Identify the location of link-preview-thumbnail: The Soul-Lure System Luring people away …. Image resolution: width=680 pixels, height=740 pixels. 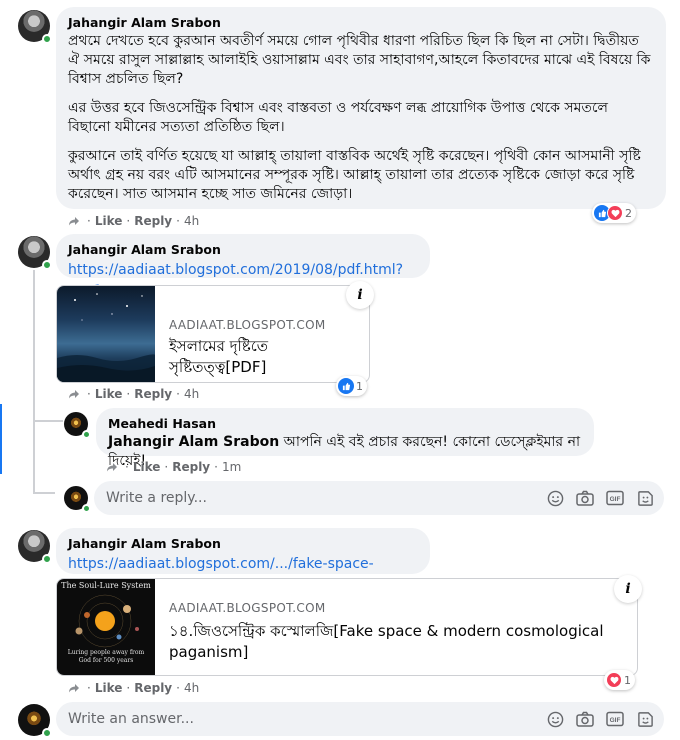
(106, 627).